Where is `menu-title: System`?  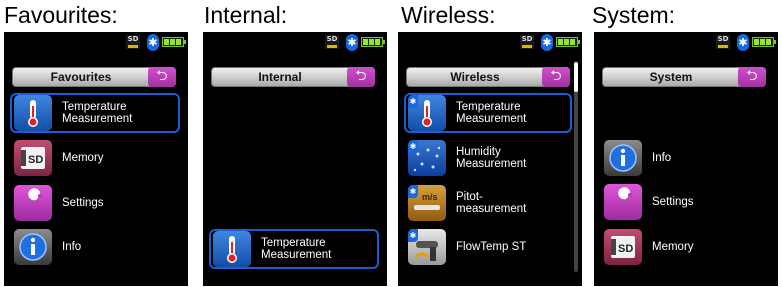
menu-title: System is located at coordinates (671, 77).